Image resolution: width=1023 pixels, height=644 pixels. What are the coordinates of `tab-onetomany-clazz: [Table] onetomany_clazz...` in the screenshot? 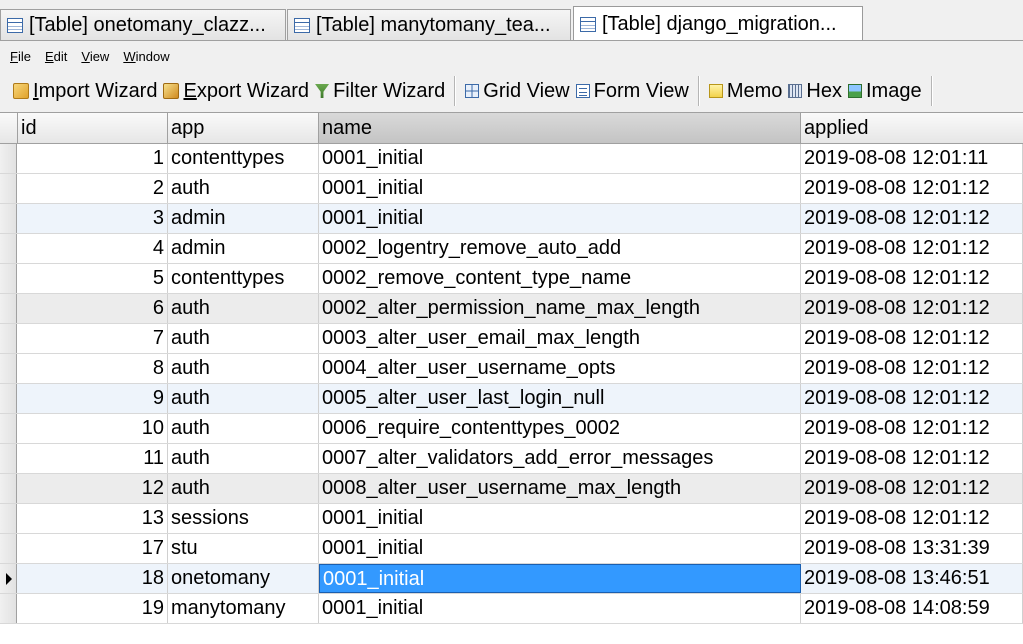 It's located at (143, 24).